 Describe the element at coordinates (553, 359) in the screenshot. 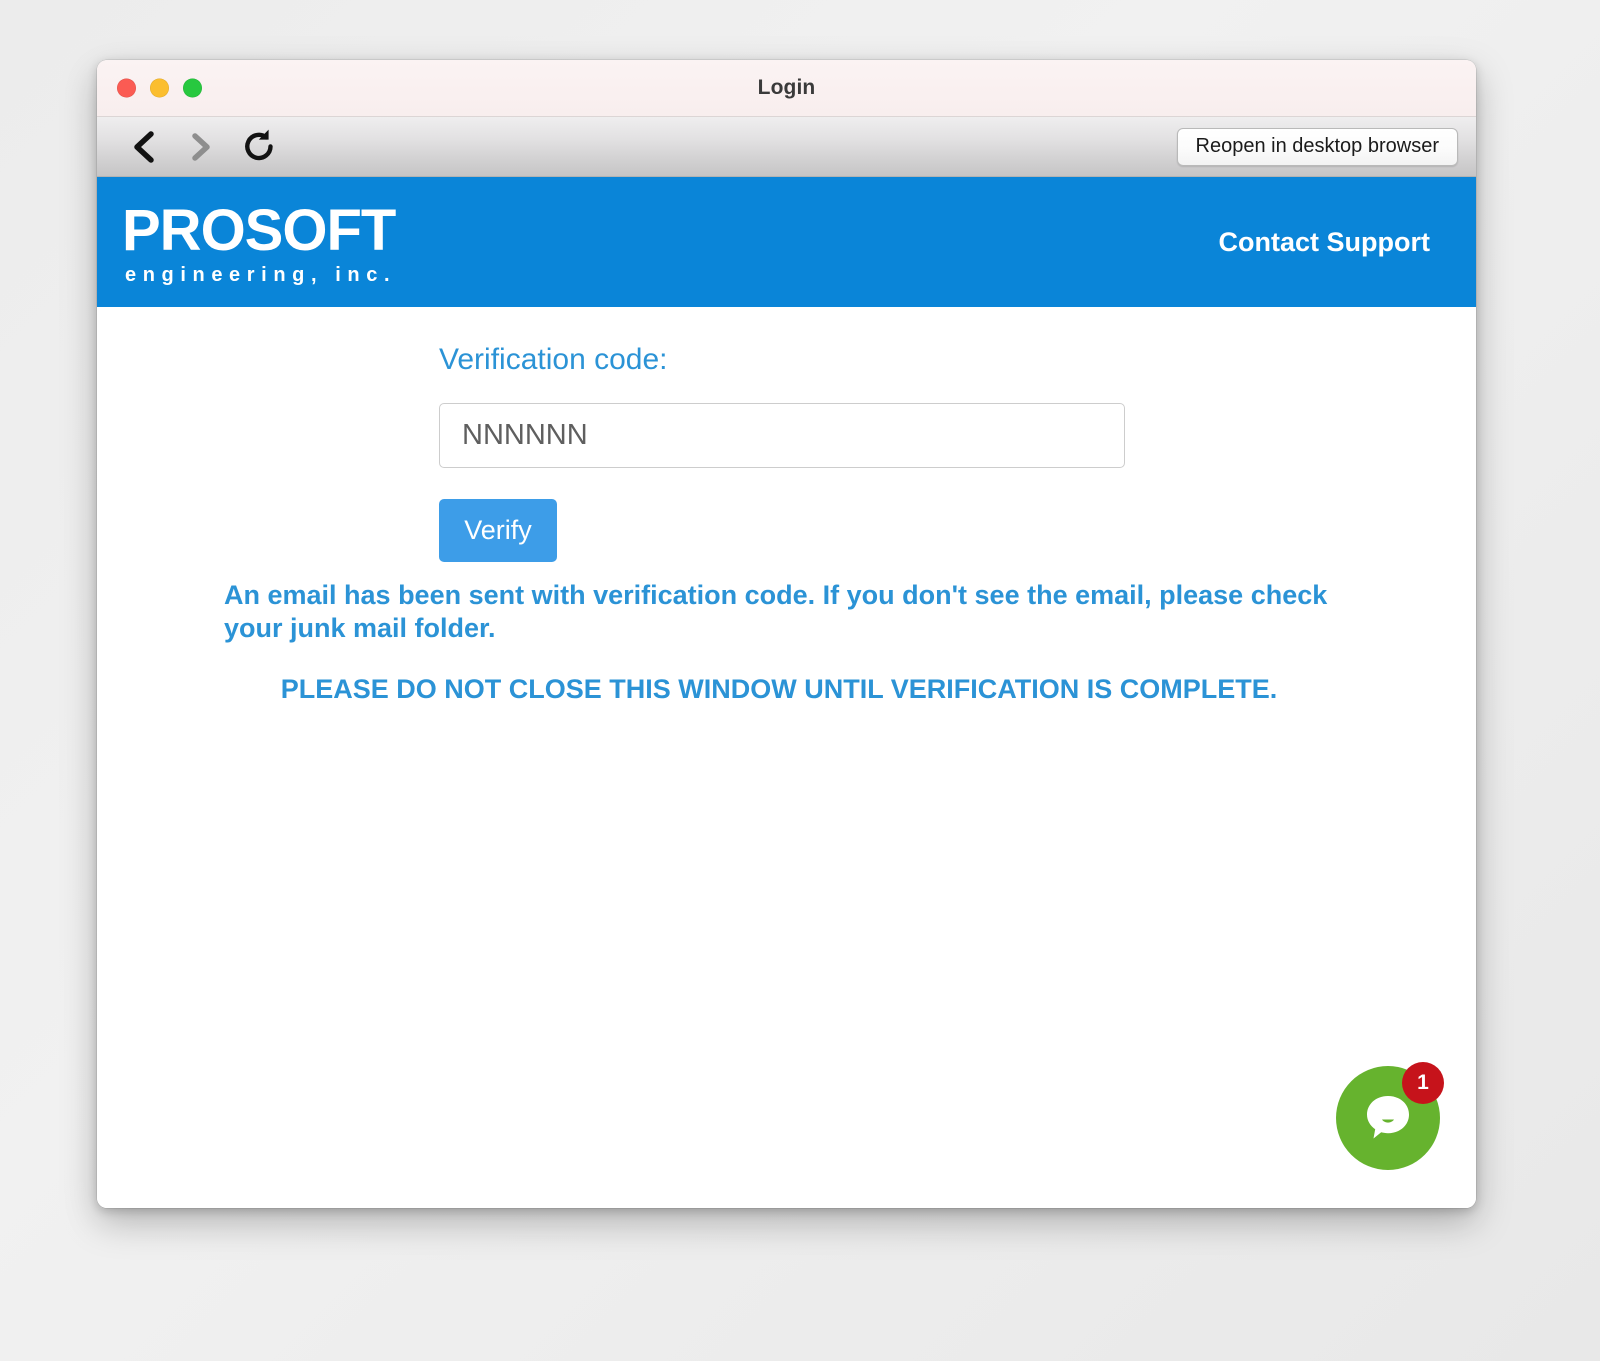

I see `verification-code-label: Verification code:` at that location.